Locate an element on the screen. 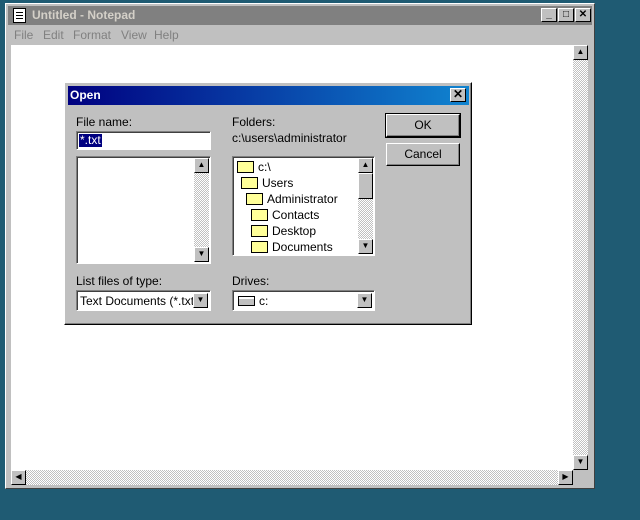 The image size is (640, 520). folder-item-users: Users is located at coordinates (267, 183).